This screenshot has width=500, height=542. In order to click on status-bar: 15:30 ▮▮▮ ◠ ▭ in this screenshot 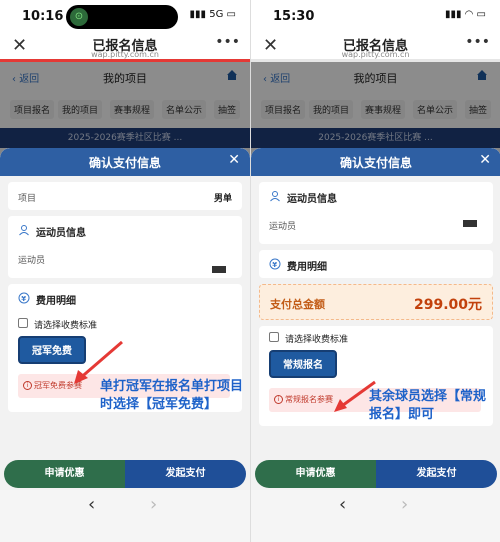, I will do `click(375, 16)`.